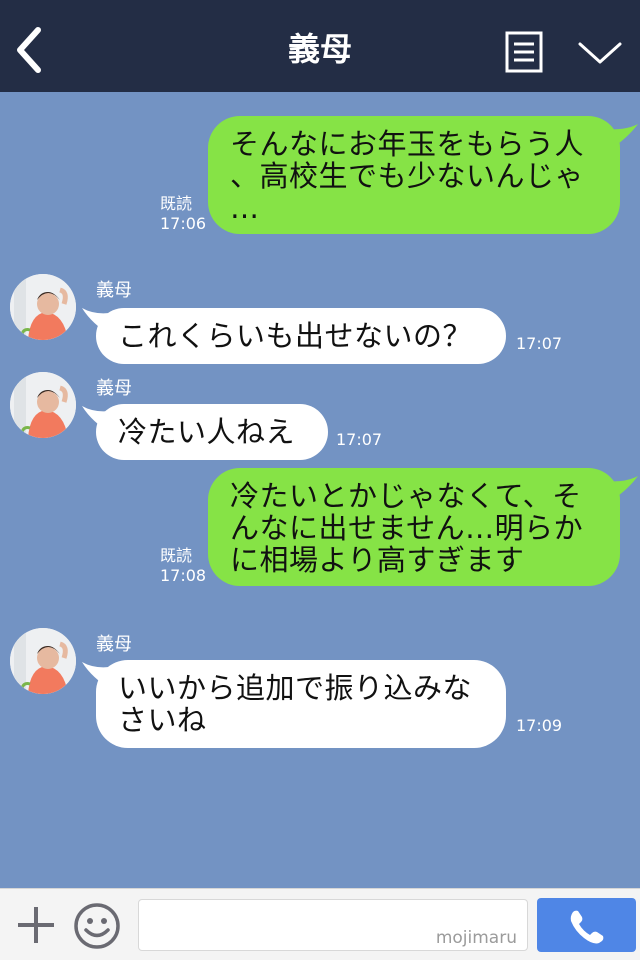  I want to click on message-bubble: いいから追加で振り込みな さいね, so click(301, 704).